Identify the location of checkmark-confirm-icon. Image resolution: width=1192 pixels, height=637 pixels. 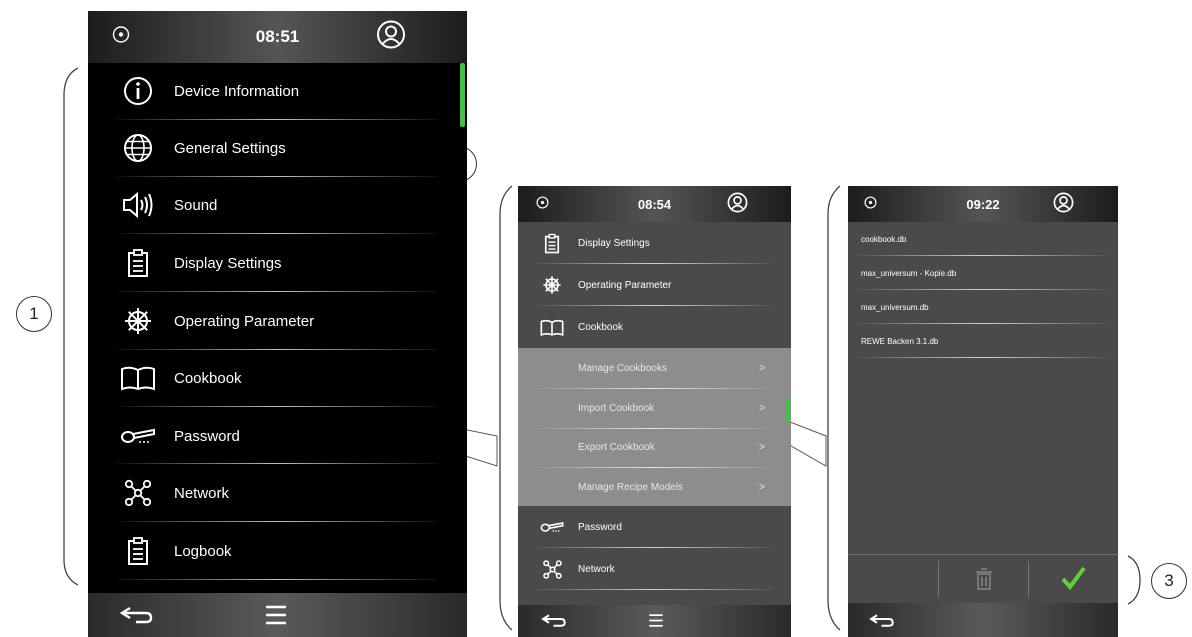
(1073, 580).